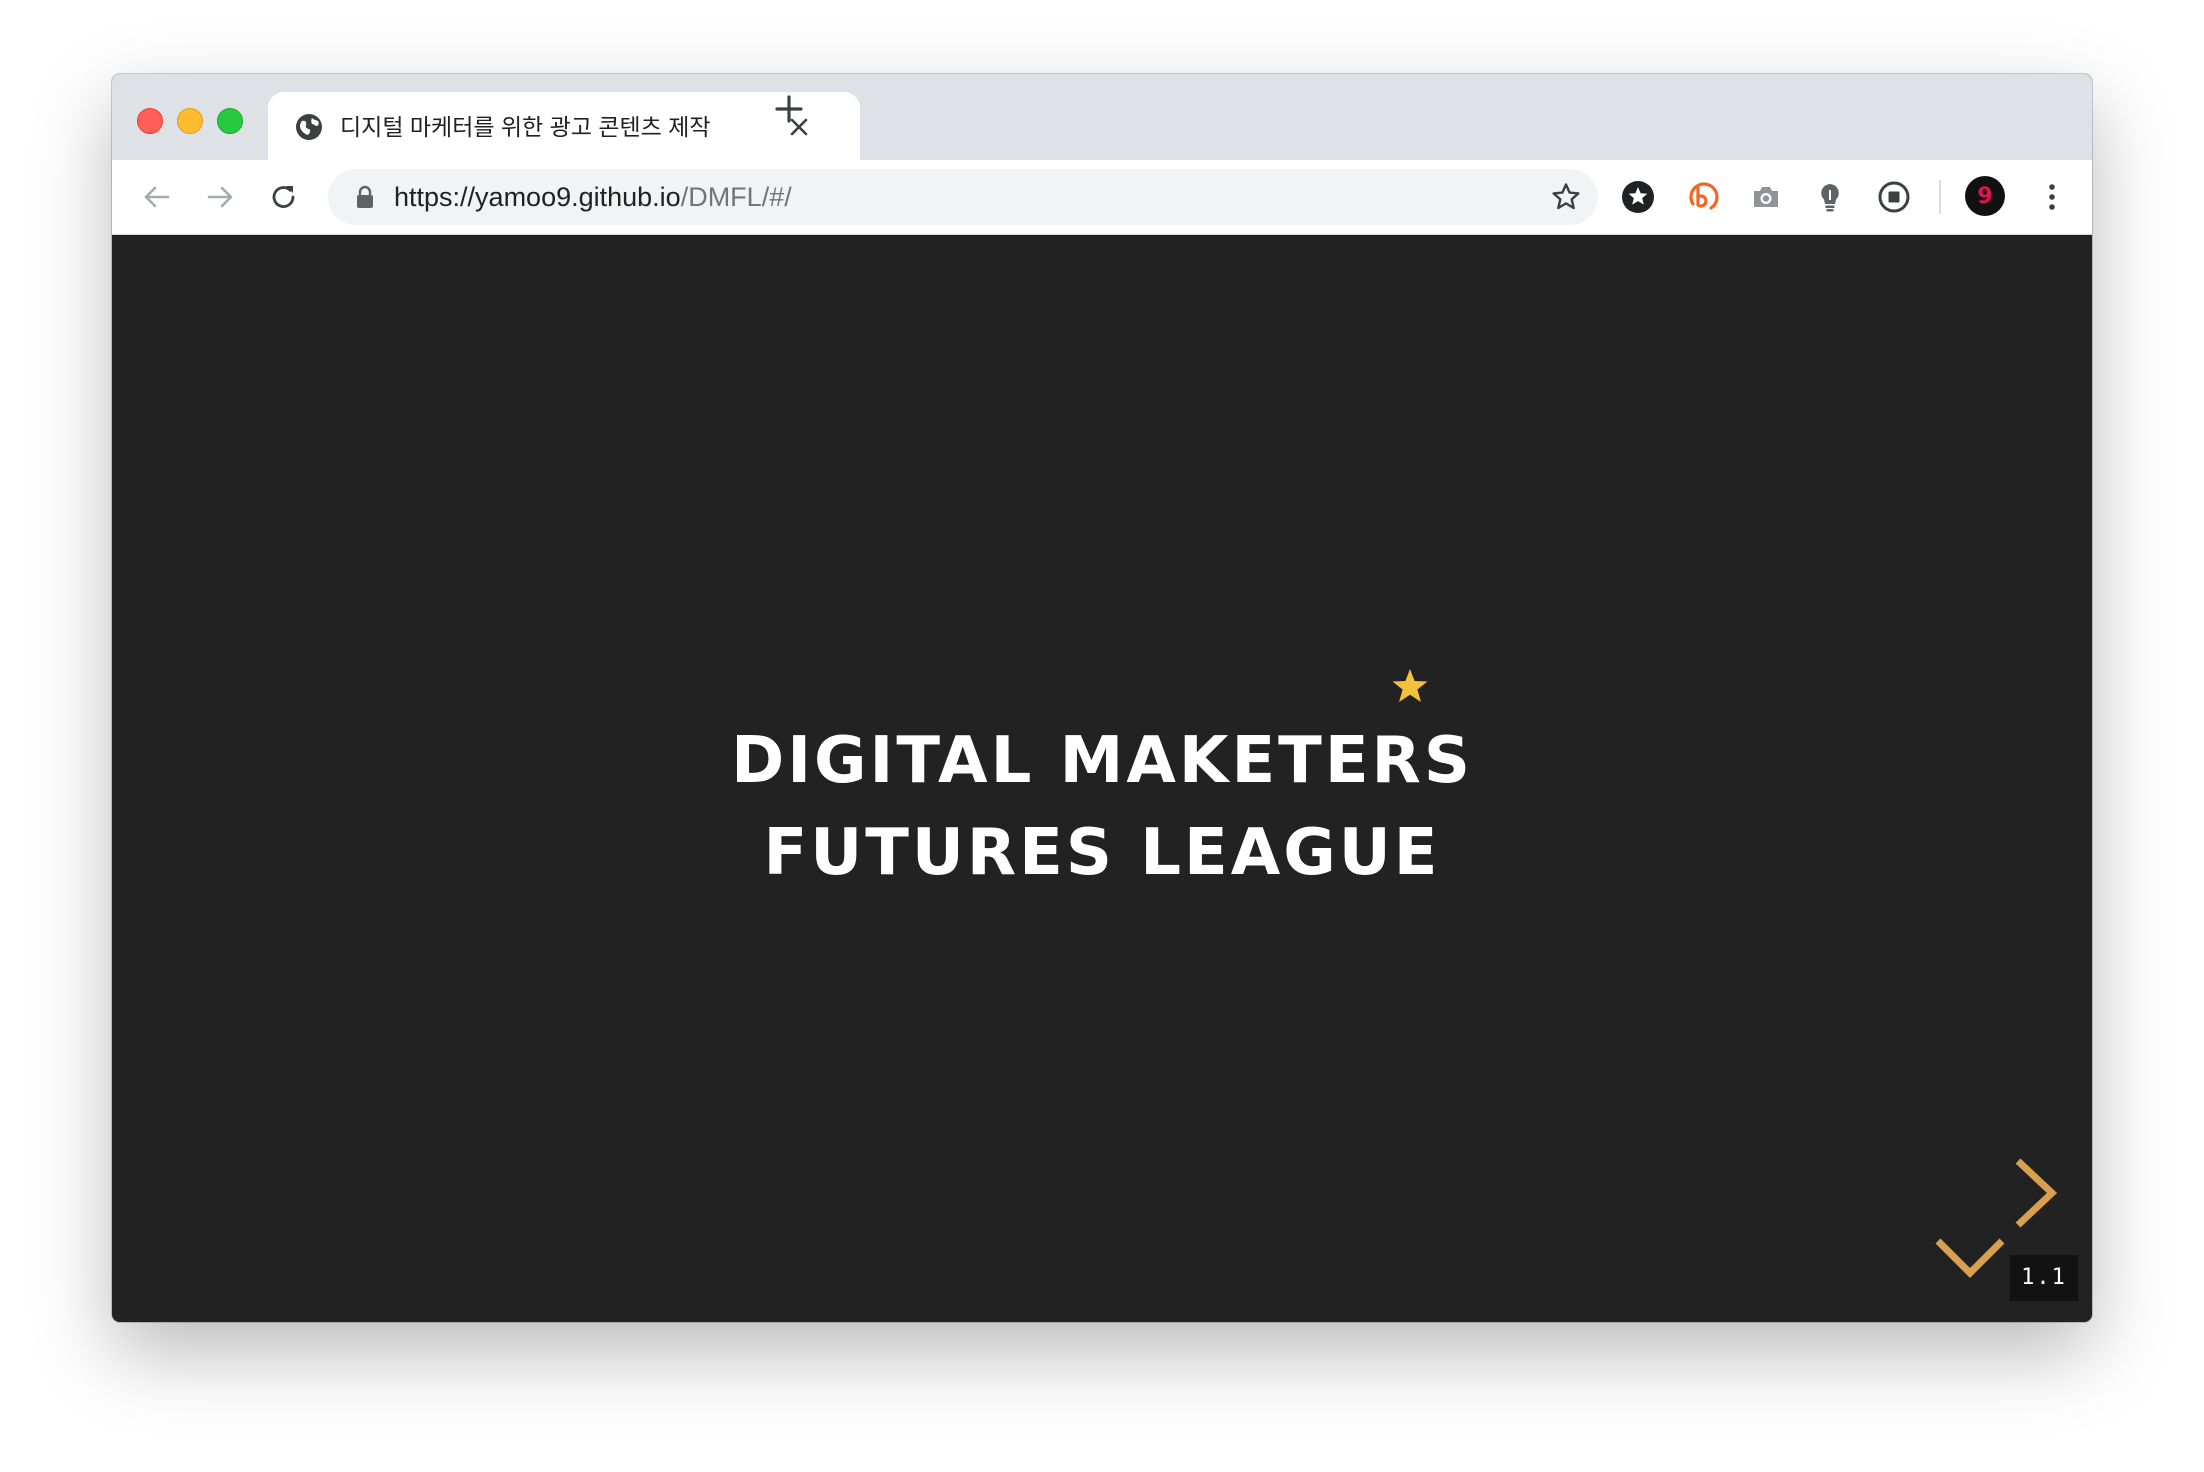  I want to click on lock-icon, so click(365, 197).